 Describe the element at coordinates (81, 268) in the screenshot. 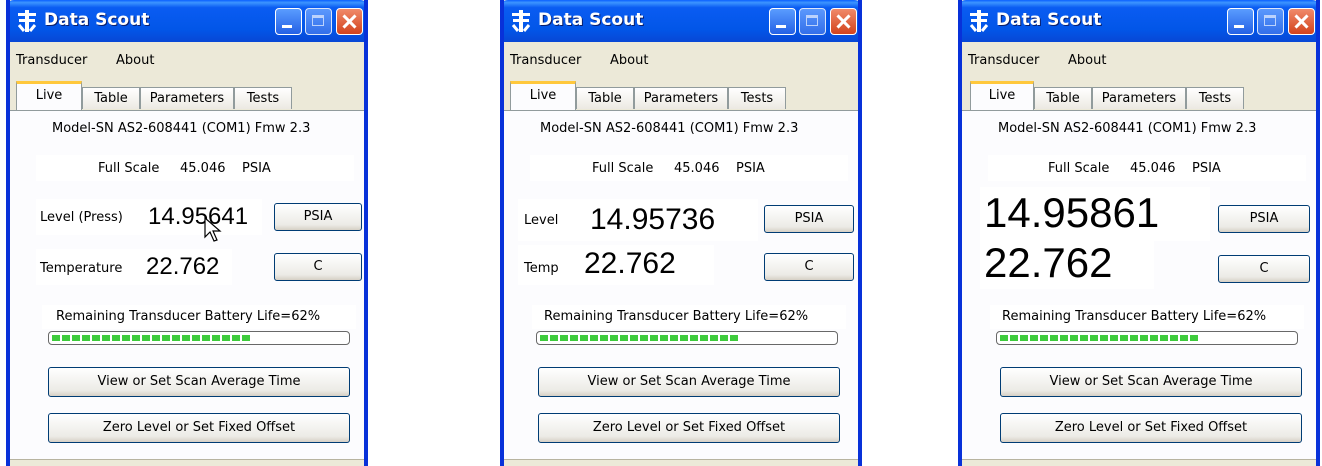

I see `temp-label: Temperature` at that location.